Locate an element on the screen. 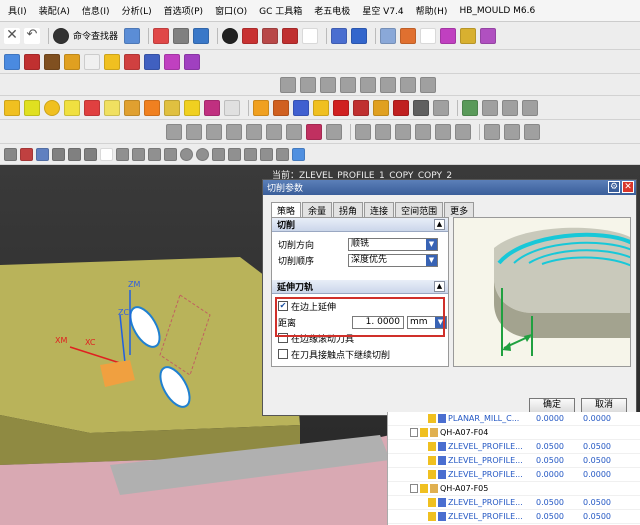 The image size is (640, 525). snap-l-icon is located at coordinates (186, 154).